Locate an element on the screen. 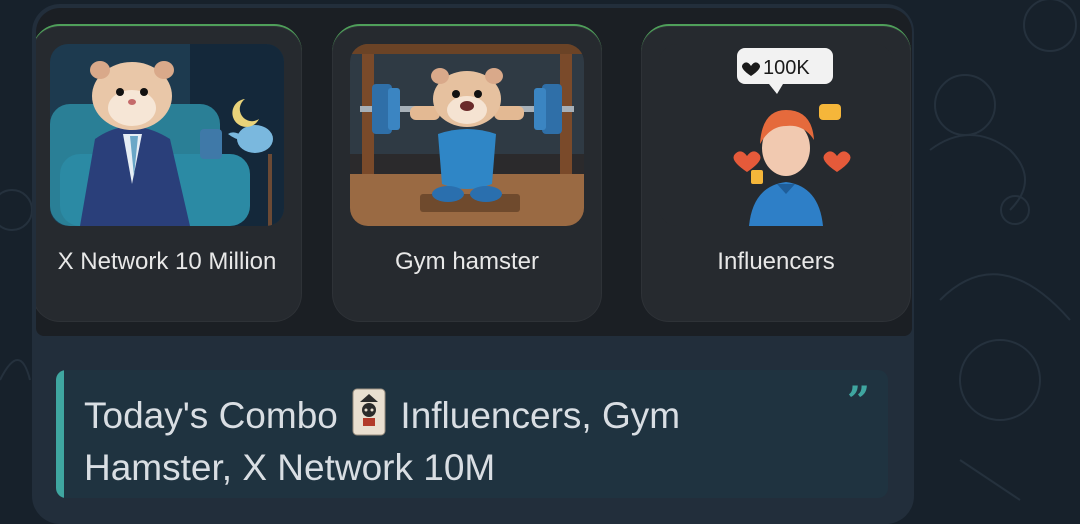  hamster-weightlifting-image is located at coordinates (467, 135).